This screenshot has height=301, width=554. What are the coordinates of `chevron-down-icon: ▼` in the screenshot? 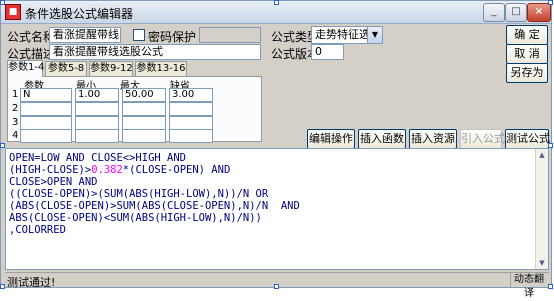 It's located at (374, 35).